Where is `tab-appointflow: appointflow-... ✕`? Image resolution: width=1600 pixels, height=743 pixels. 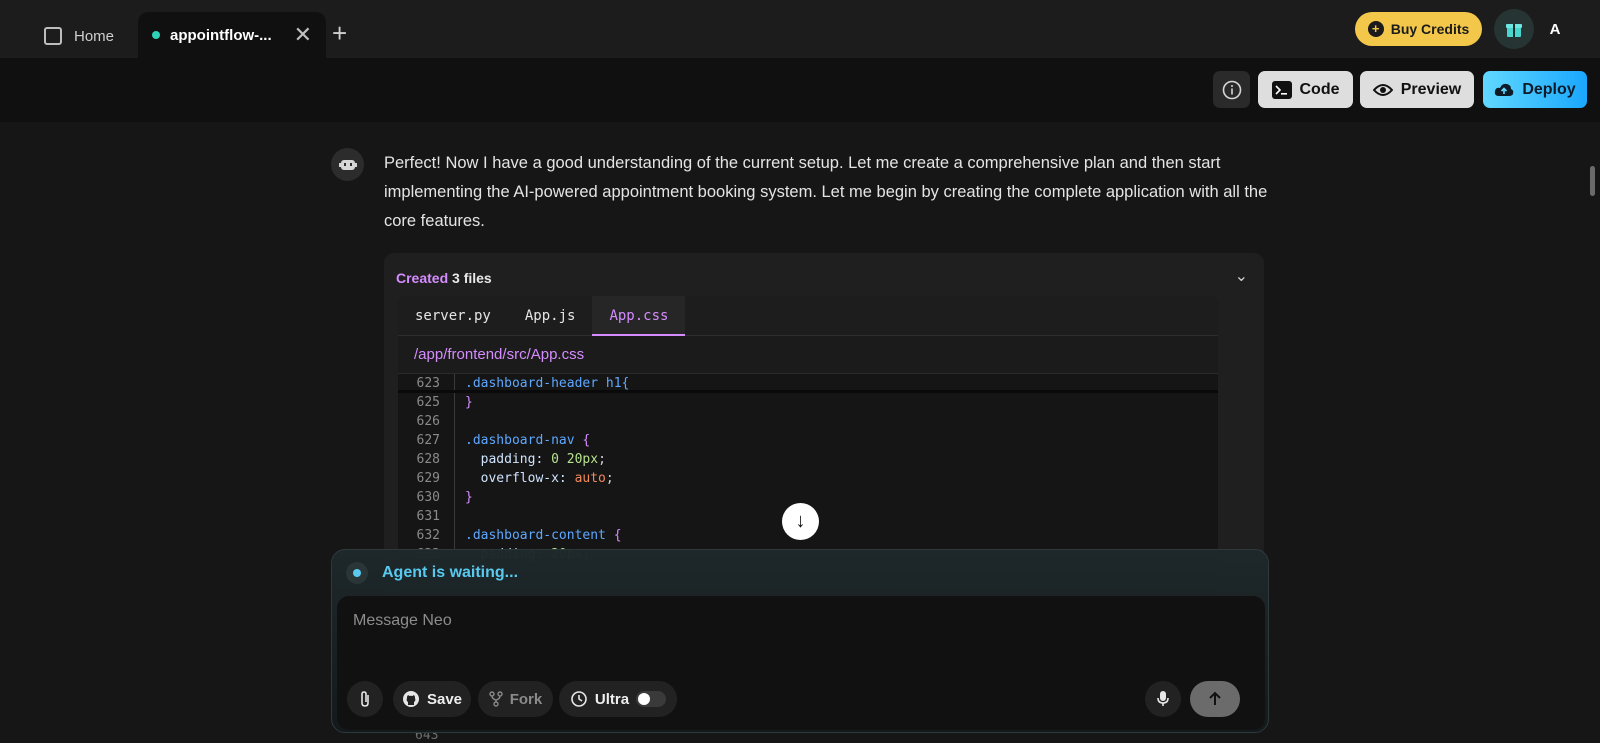
tab-appointflow: appointflow-... ✕ is located at coordinates (232, 35).